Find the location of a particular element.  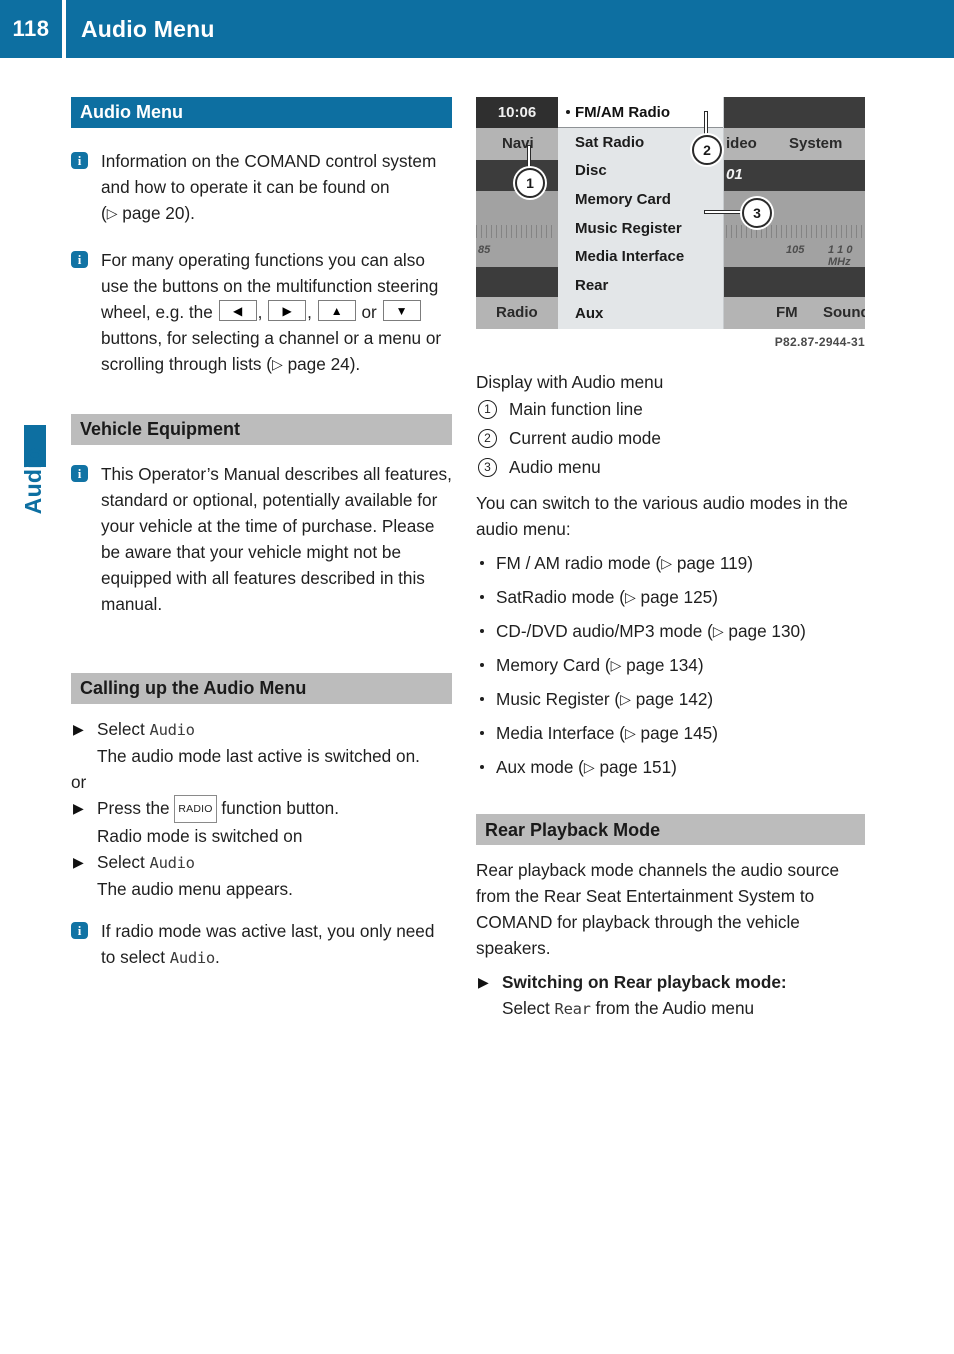

audio-mode-ref: page 142 is located at coordinates (672, 699).